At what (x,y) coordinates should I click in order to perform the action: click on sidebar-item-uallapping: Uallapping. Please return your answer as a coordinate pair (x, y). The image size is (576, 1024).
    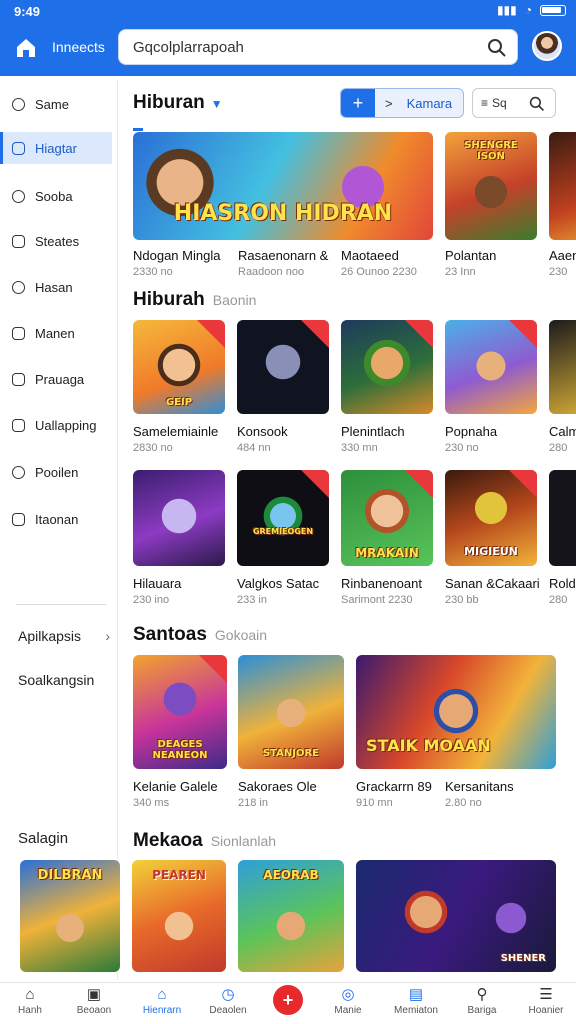
    Looking at the image, I should click on (56, 425).